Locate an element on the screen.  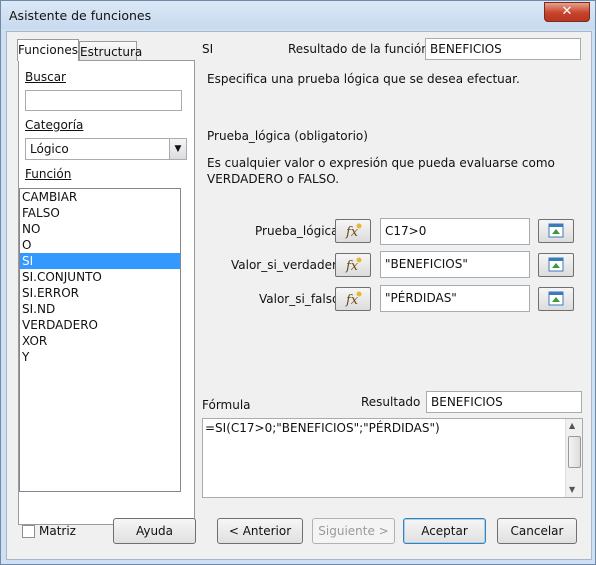
list-item: NO is located at coordinates (100, 229).